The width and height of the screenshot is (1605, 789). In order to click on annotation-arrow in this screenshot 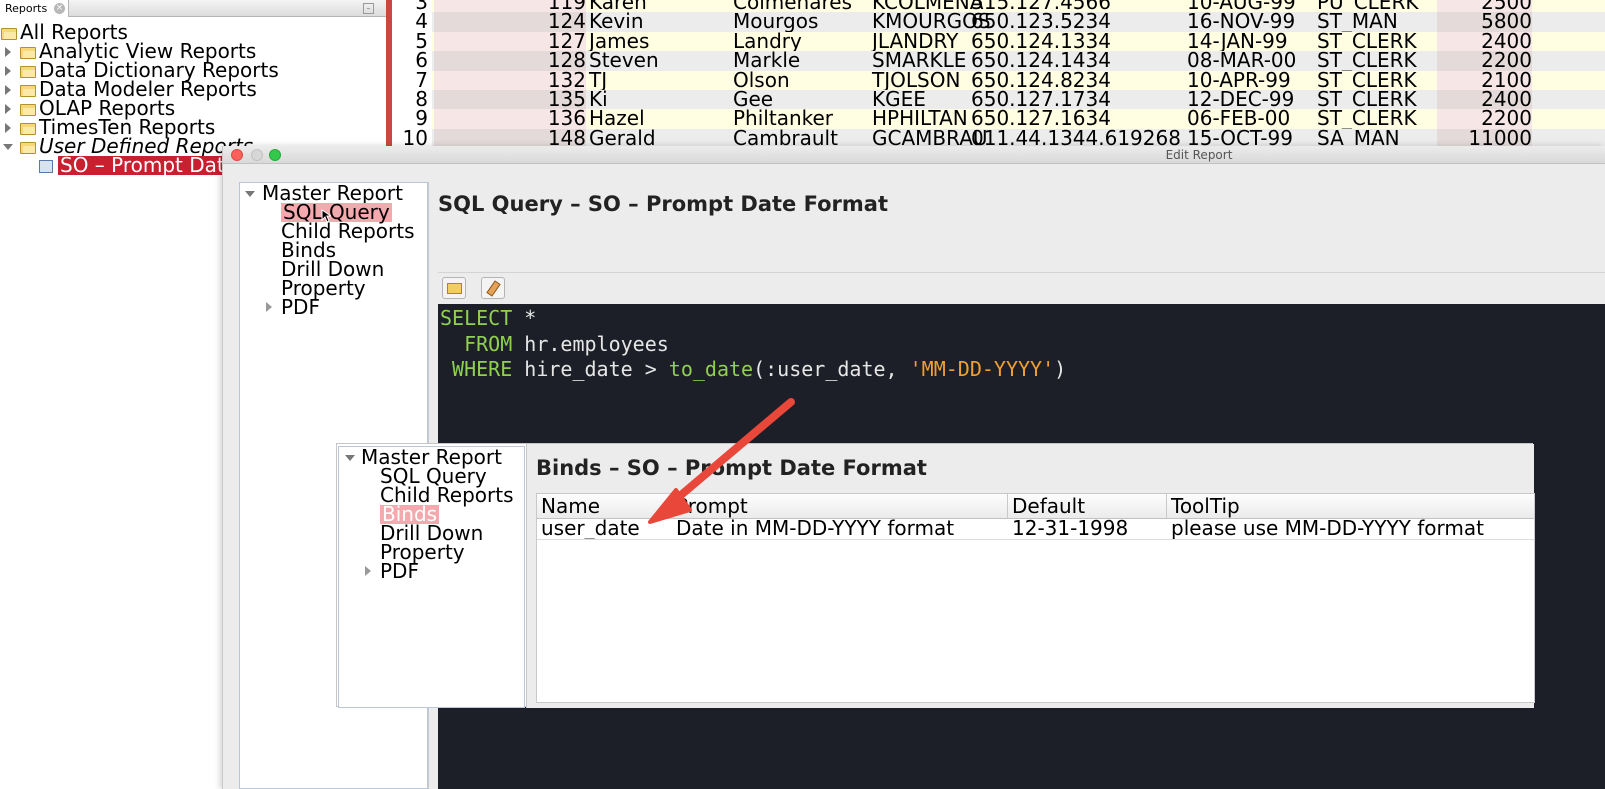, I will do `click(721, 461)`.